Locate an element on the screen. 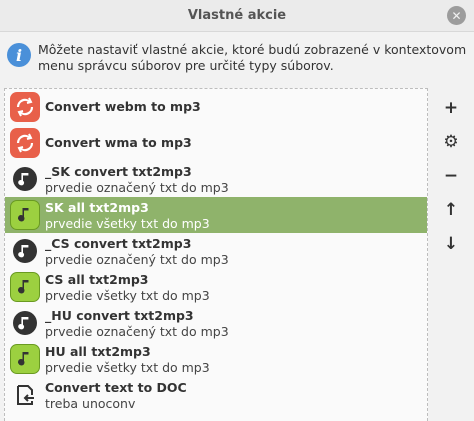  actions-toolbar: + ⚙ − ↑ ↓ is located at coordinates (451, 178).